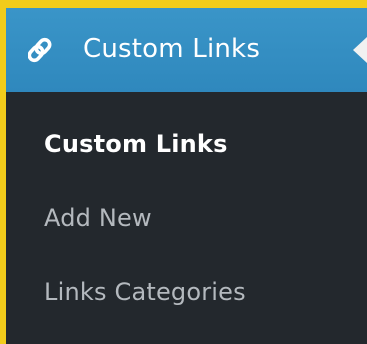 The width and height of the screenshot is (367, 344). I want to click on submenu-item-add-new: Add New, so click(98, 218).